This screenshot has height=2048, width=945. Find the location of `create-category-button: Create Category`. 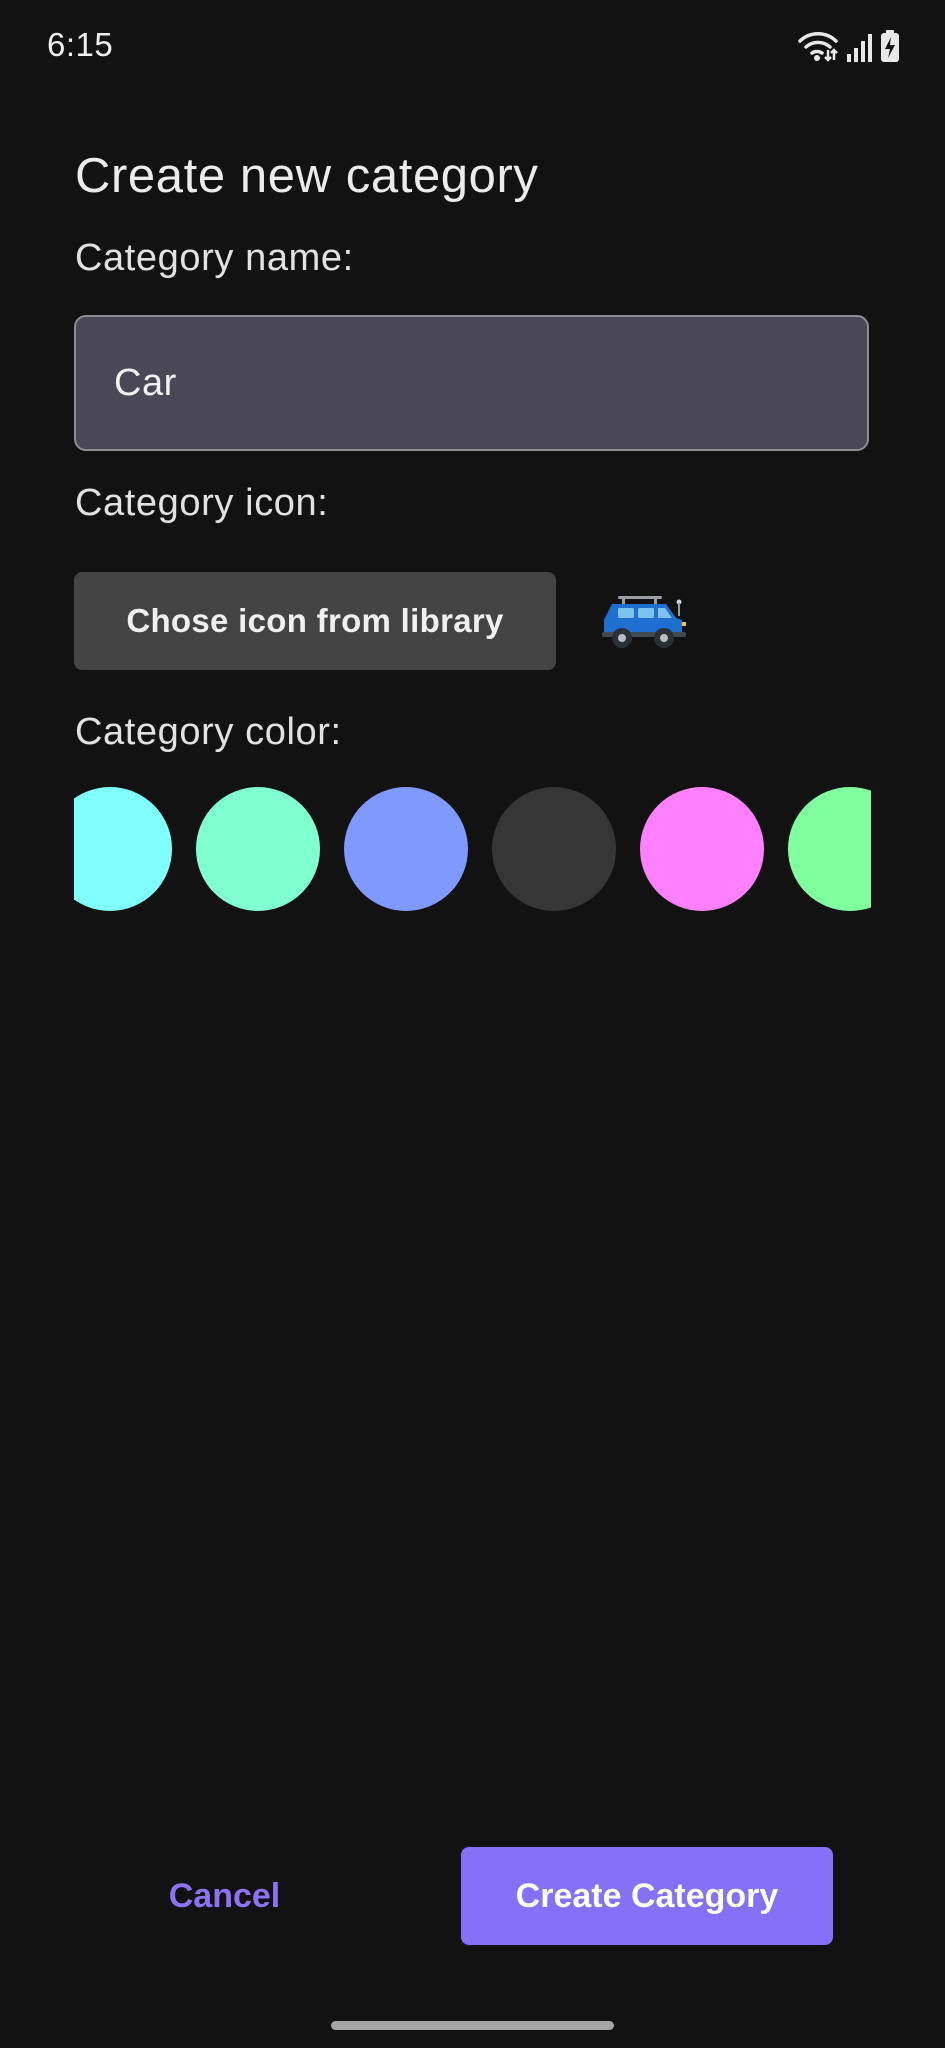

create-category-button: Create Category is located at coordinates (647, 1896).